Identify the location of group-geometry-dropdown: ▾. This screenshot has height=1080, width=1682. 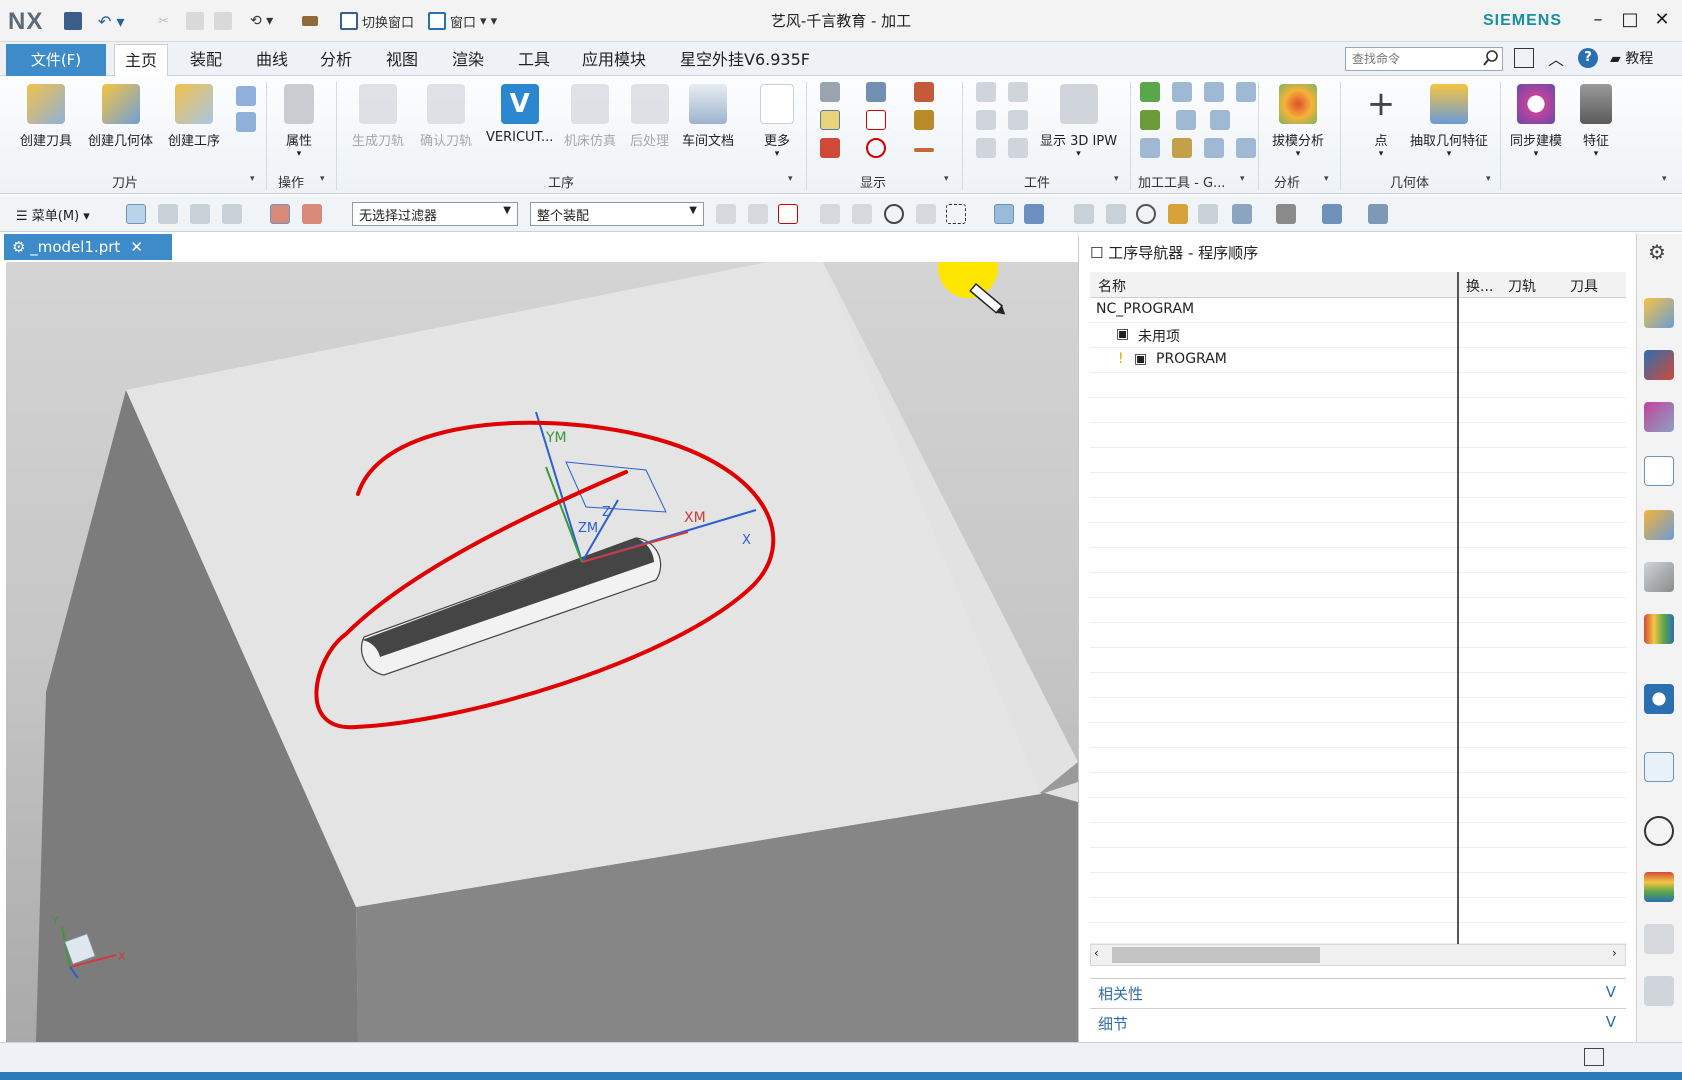
(1488, 179).